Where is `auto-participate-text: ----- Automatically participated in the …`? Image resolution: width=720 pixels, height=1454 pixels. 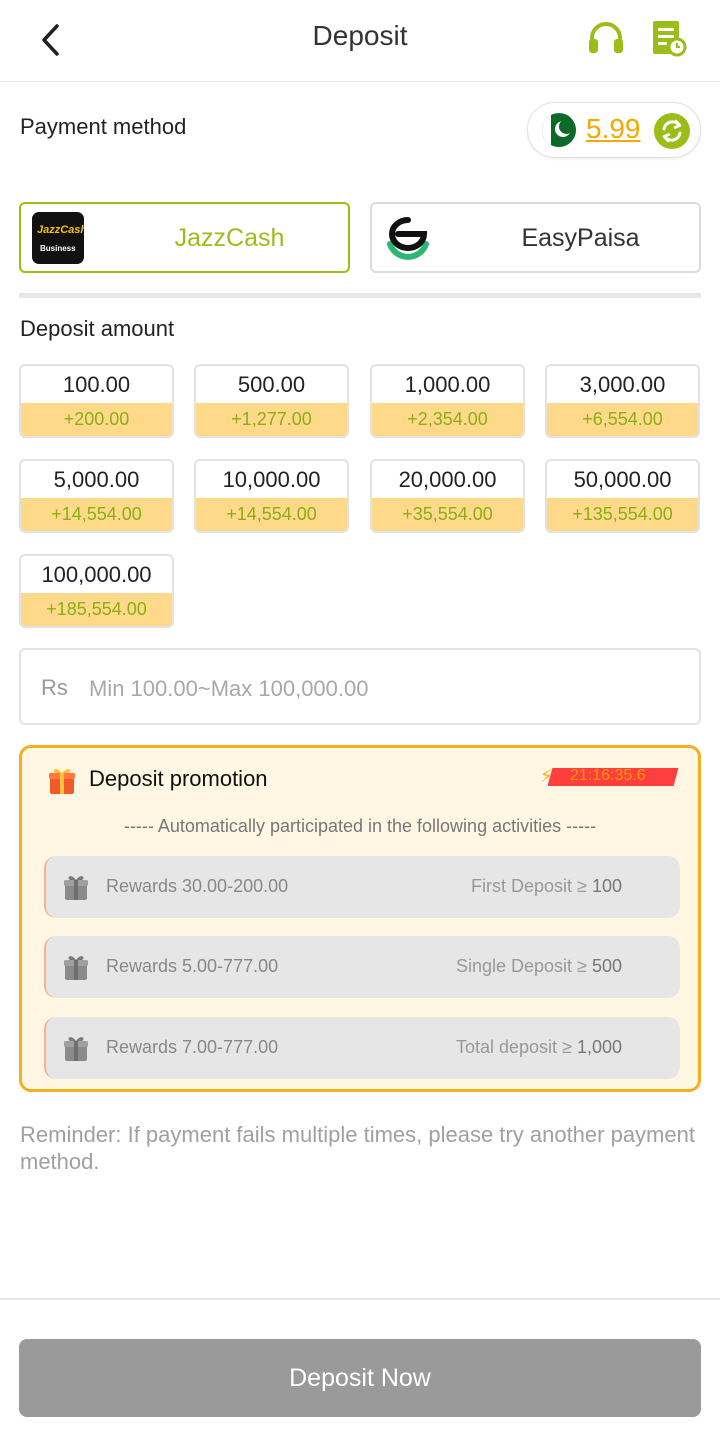 auto-participate-text: ----- Automatically participated in the … is located at coordinates (360, 826).